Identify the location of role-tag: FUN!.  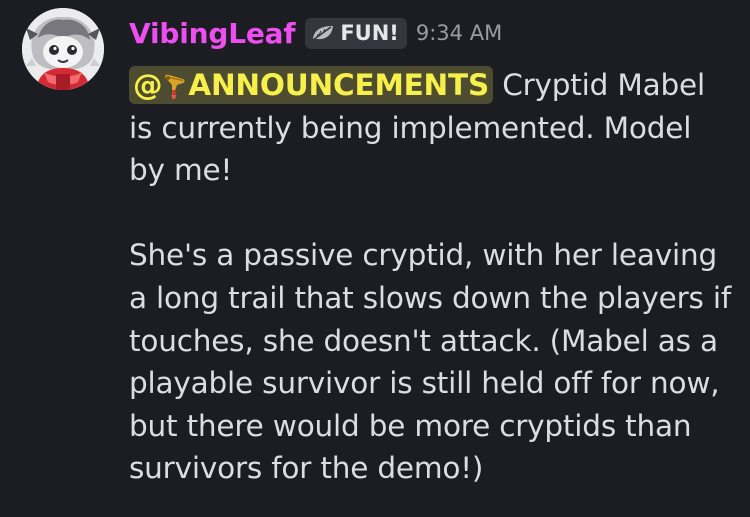
(356, 33).